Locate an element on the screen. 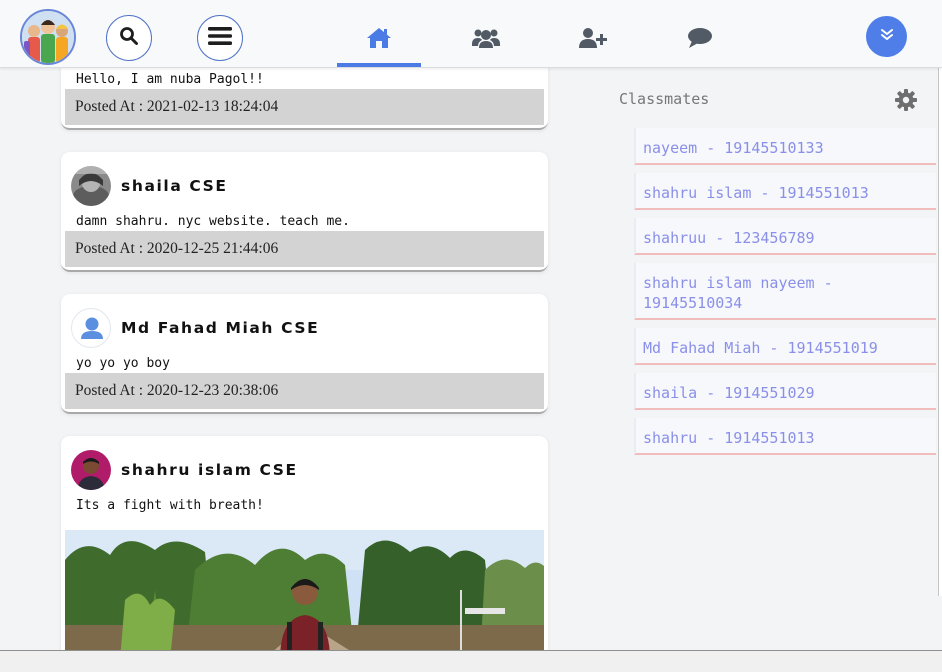 The image size is (942, 672). top-navbar is located at coordinates (471, 34).